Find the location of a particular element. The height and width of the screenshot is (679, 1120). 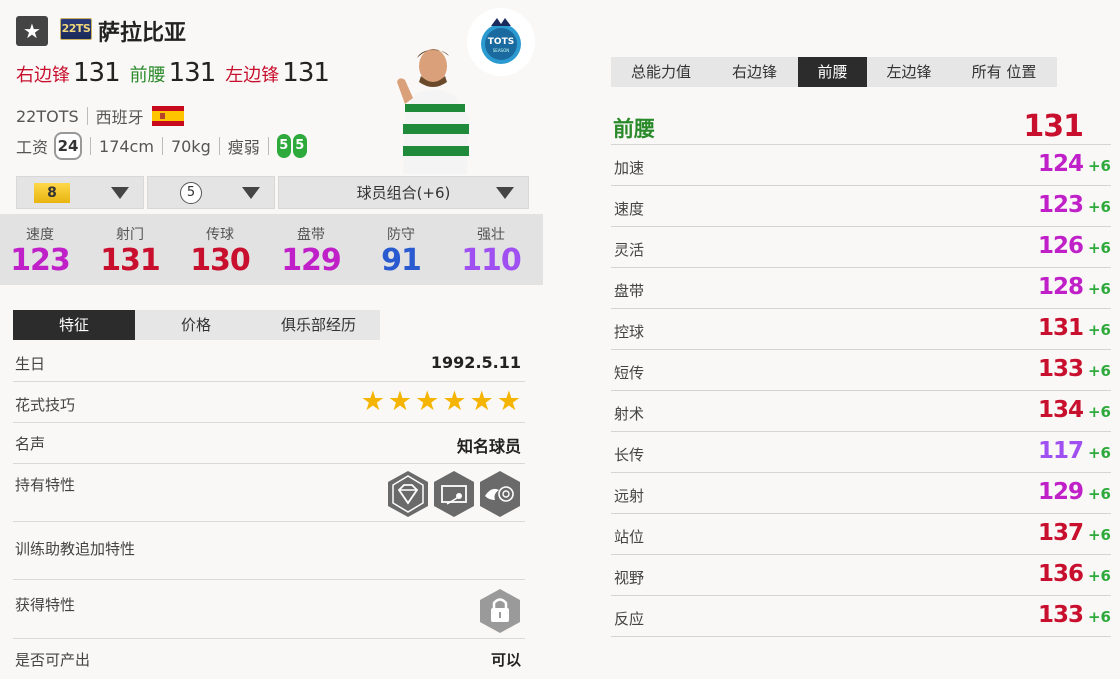

summary-stat: 防守 91 is located at coordinates (401, 246).